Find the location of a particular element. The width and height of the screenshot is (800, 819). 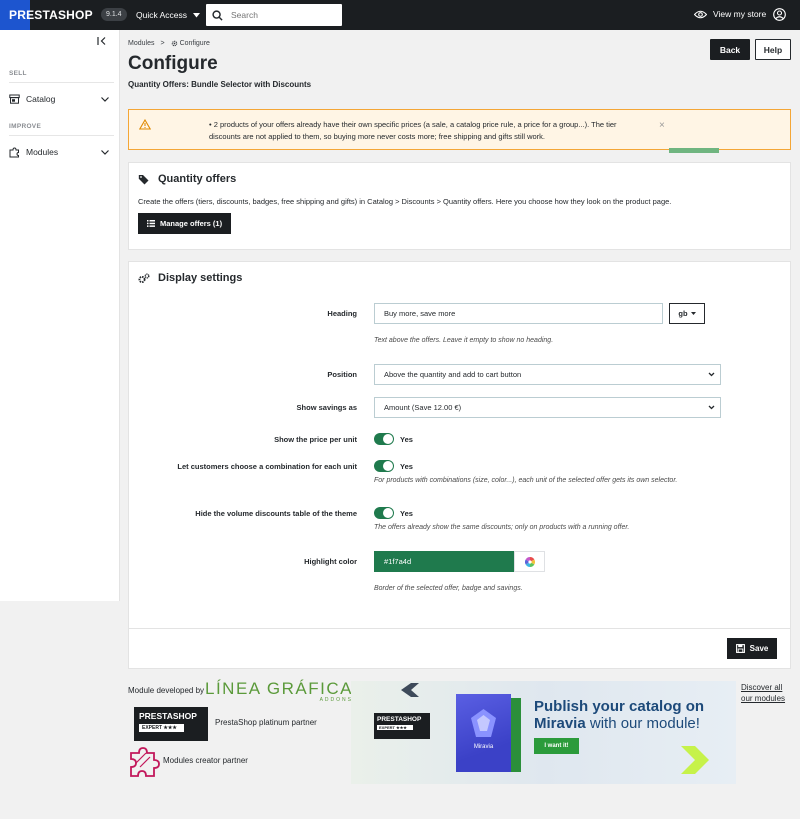

save-button: Save is located at coordinates (752, 648).